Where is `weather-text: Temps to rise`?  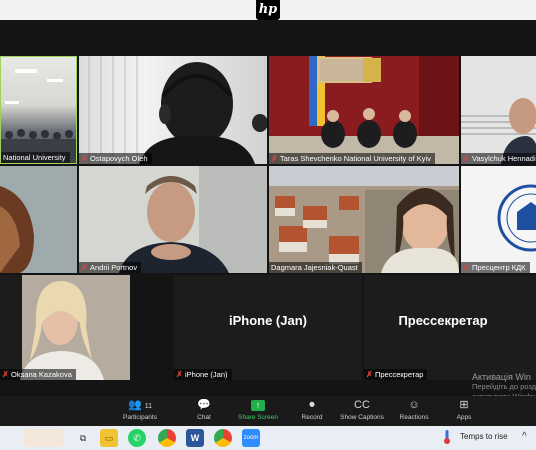
weather-text: Temps to rise is located at coordinates (484, 436).